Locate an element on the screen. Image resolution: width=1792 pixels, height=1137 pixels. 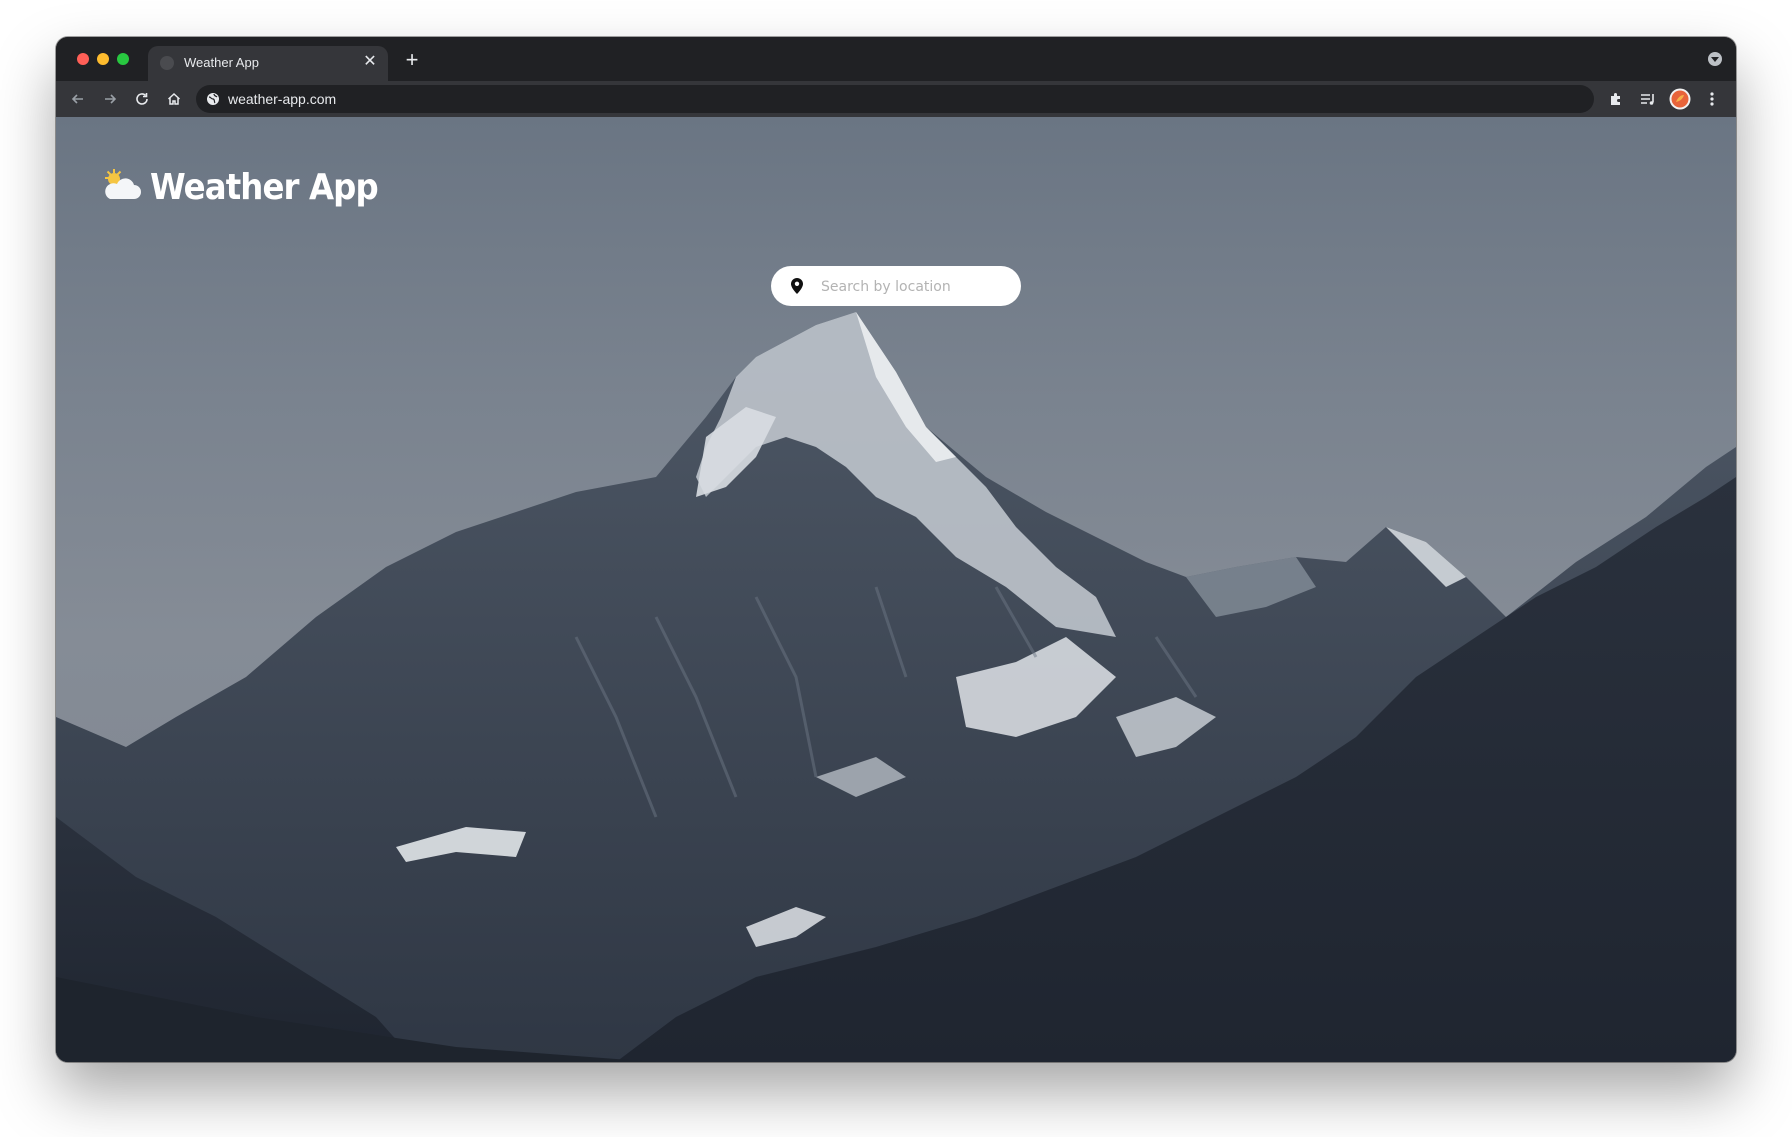
browser-toolbar: weather-app.com is located at coordinates (896, 99).